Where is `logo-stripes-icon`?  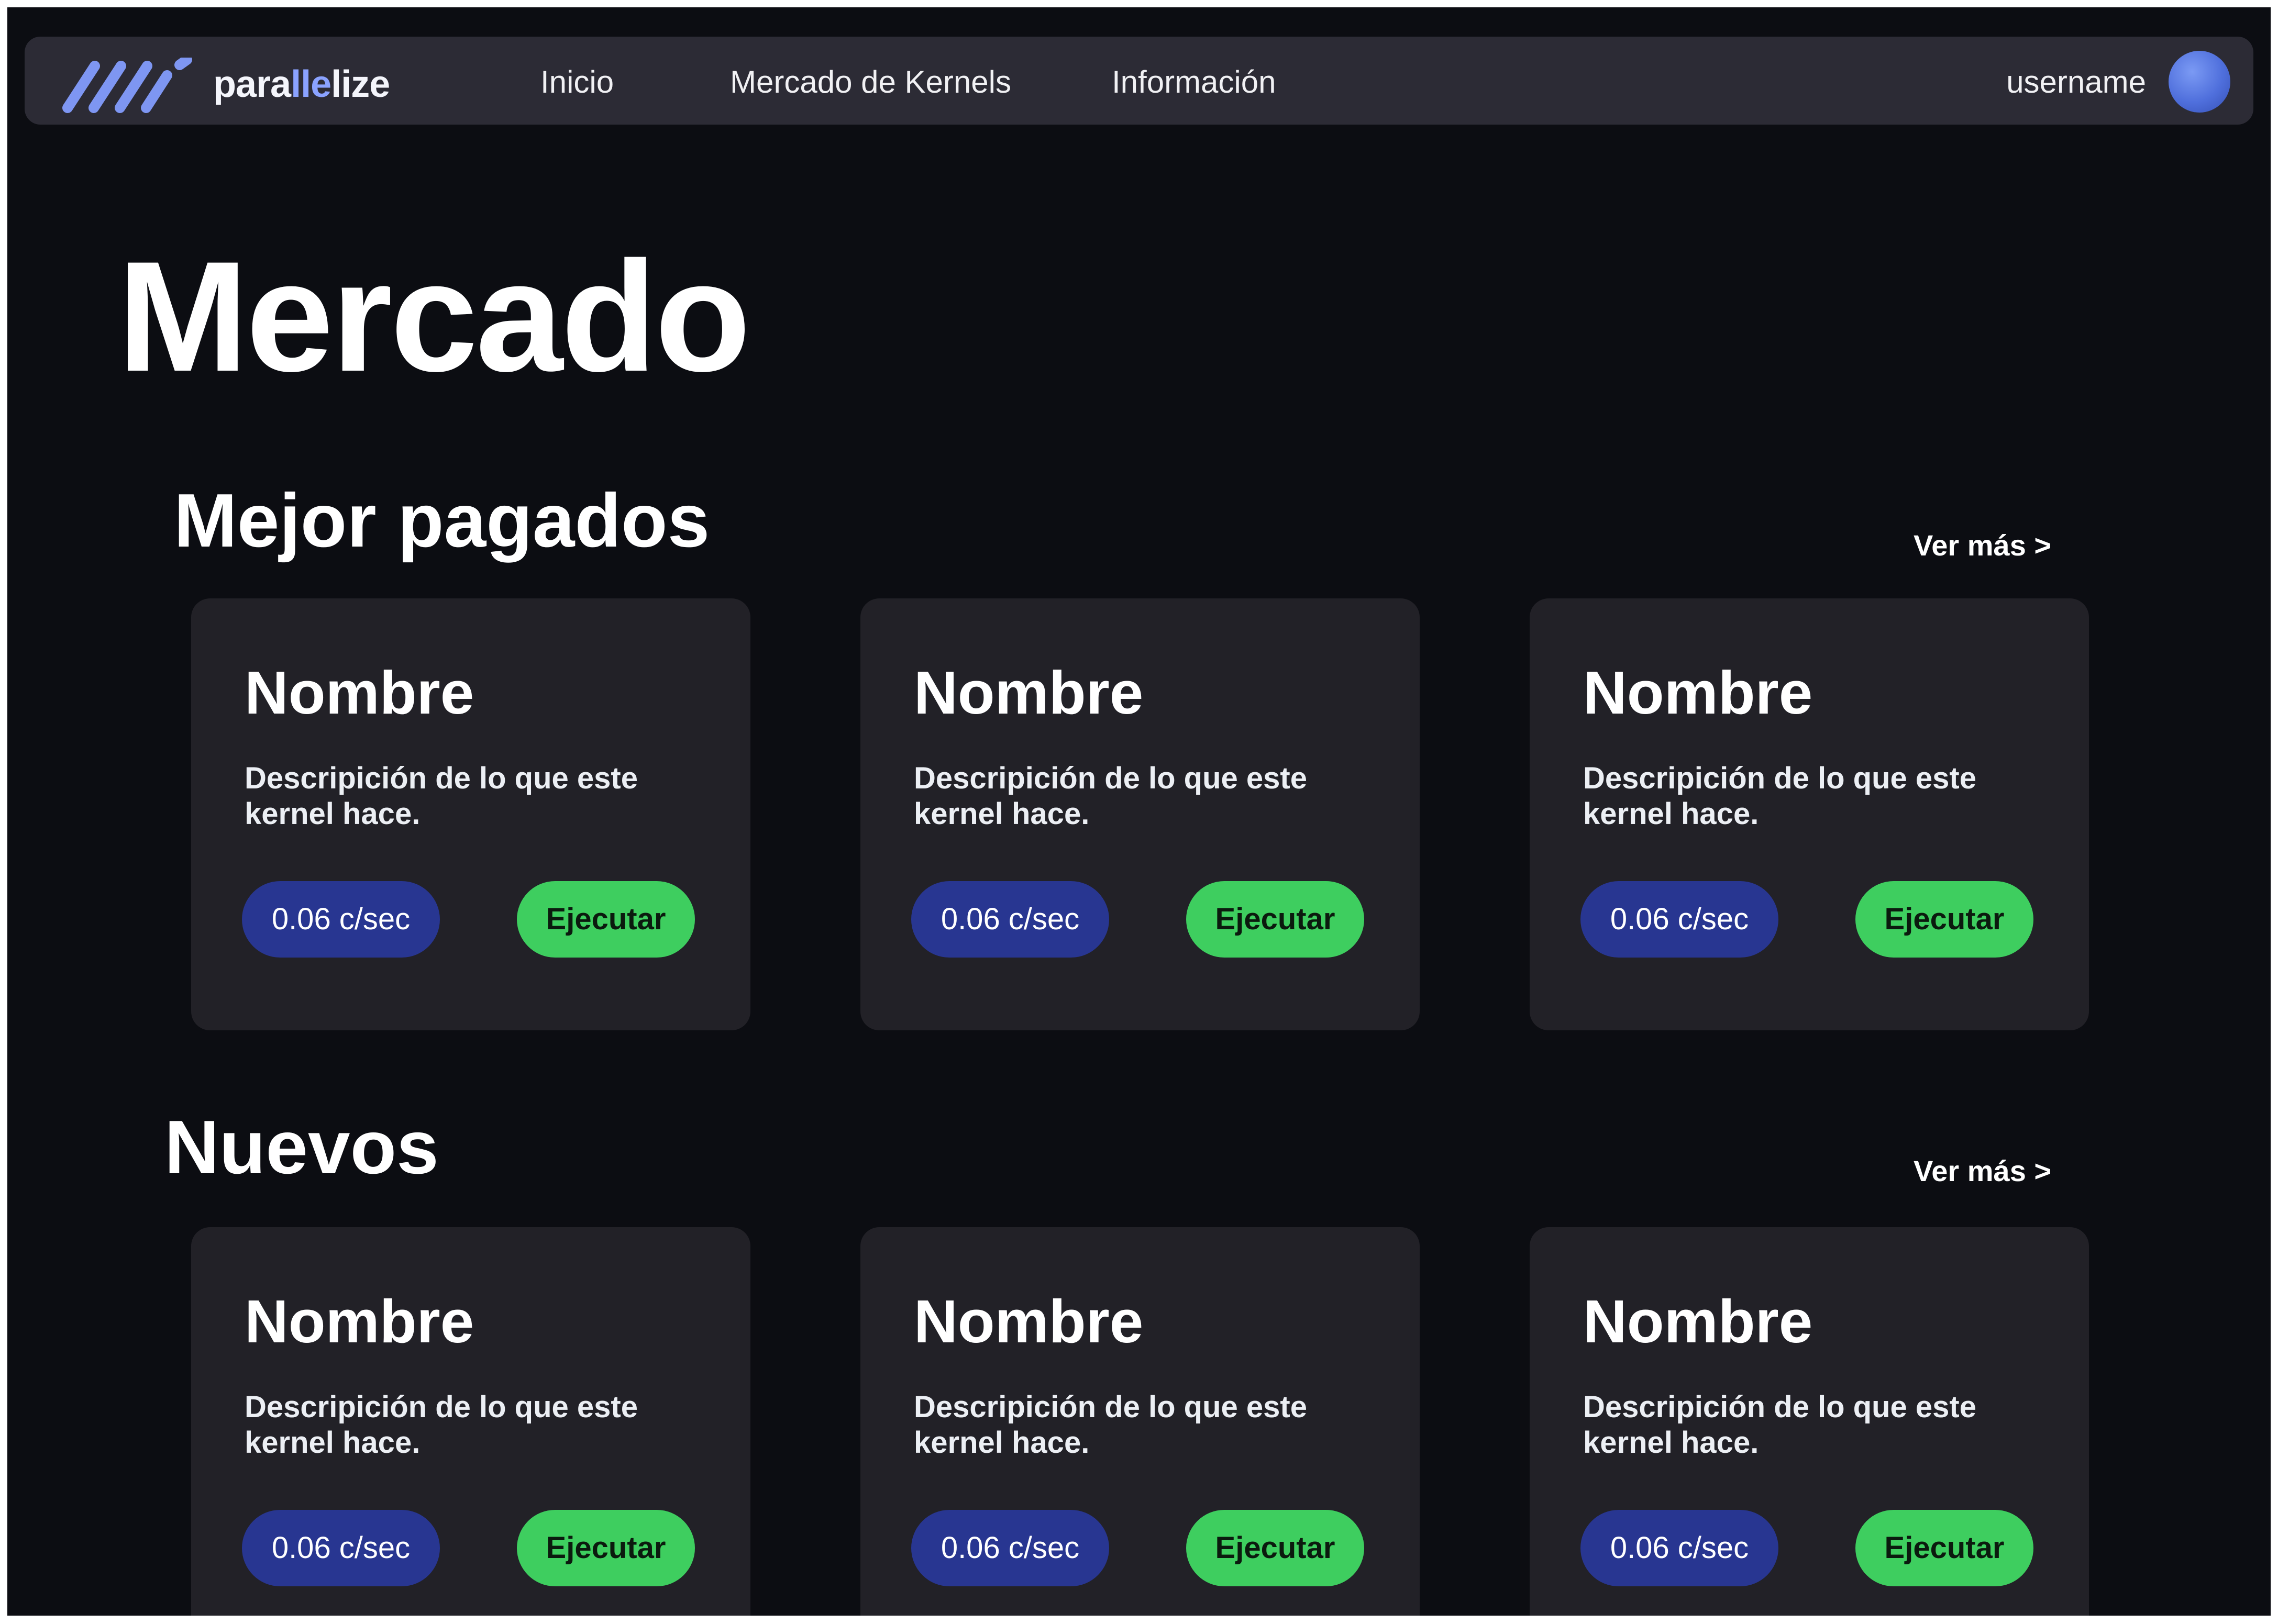 logo-stripes-icon is located at coordinates (127, 85).